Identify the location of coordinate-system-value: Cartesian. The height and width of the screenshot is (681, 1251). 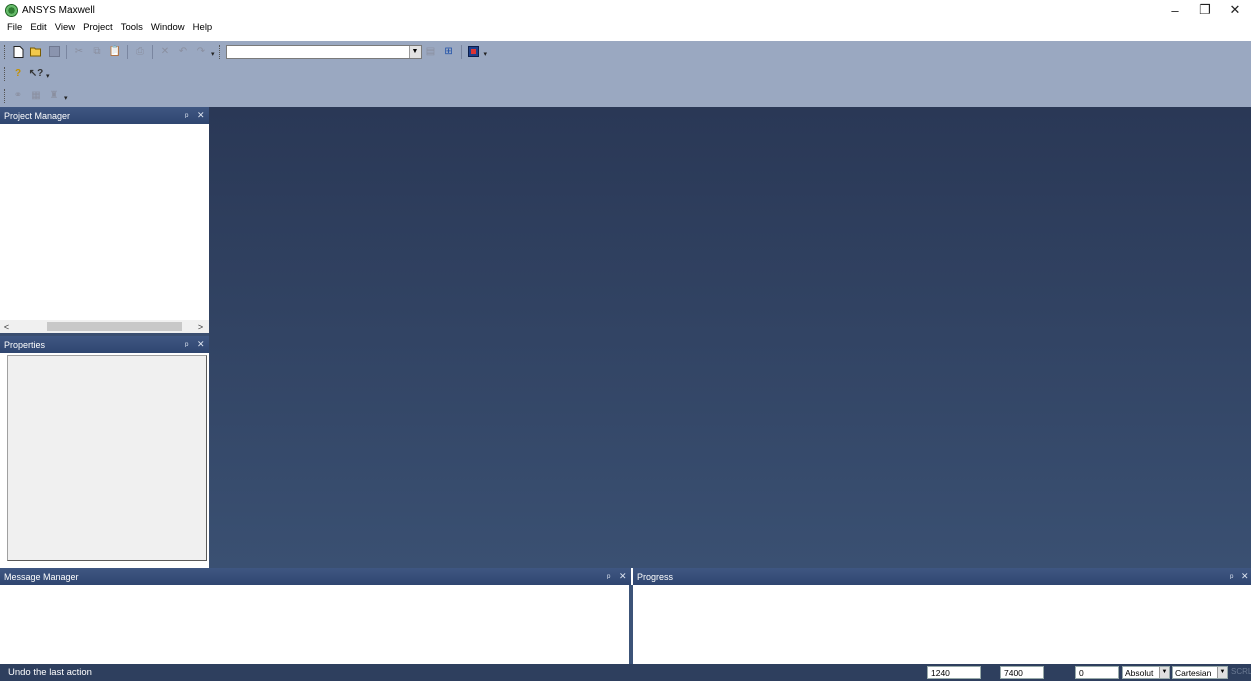
(1193, 673).